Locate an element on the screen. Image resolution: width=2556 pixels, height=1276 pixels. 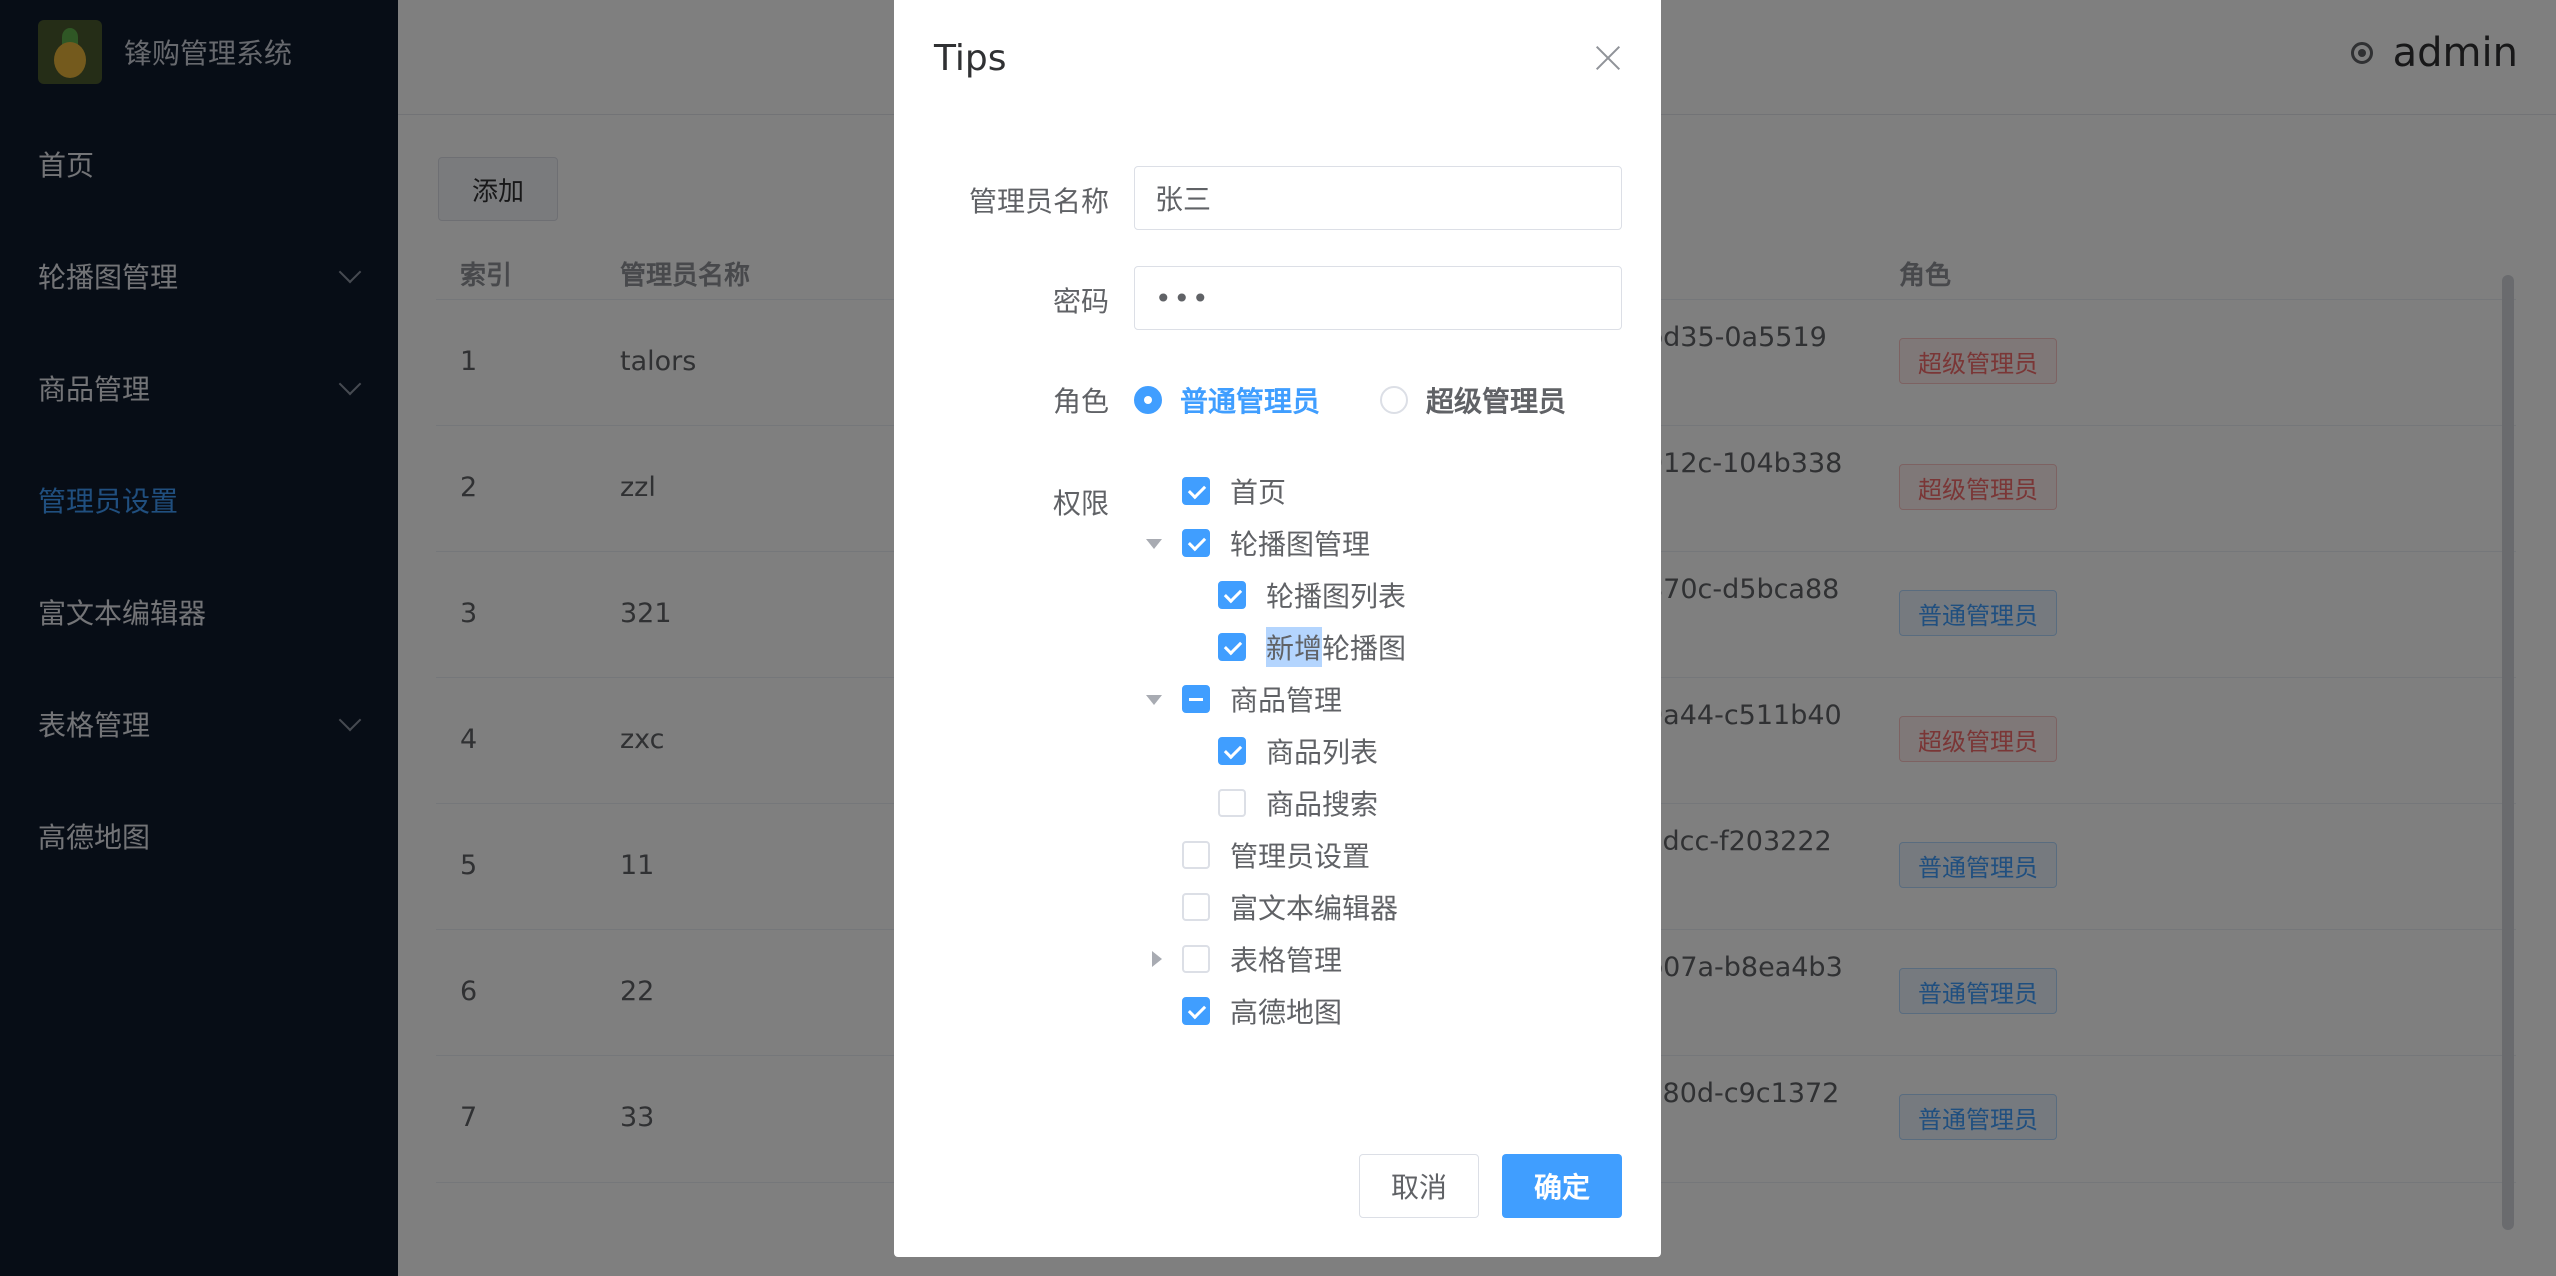
caret-right-icon is located at coordinates (1157, 959).